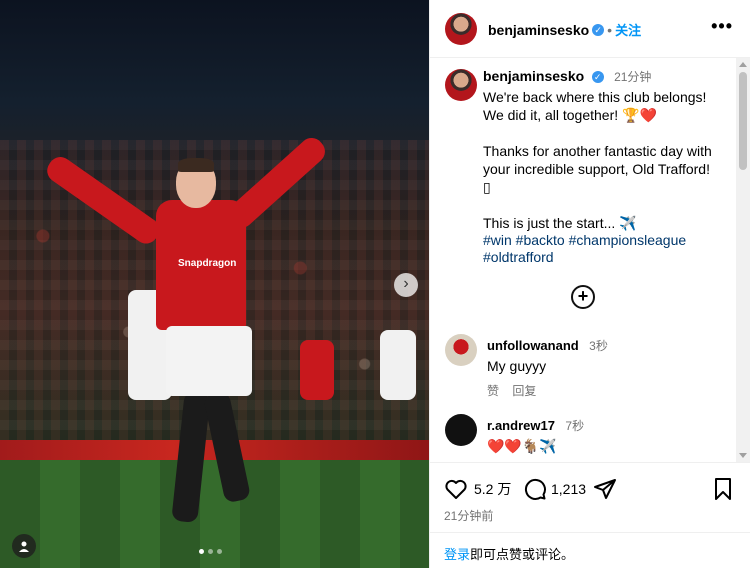  Describe the element at coordinates (743, 121) in the screenshot. I see `scroll-thumb` at that location.